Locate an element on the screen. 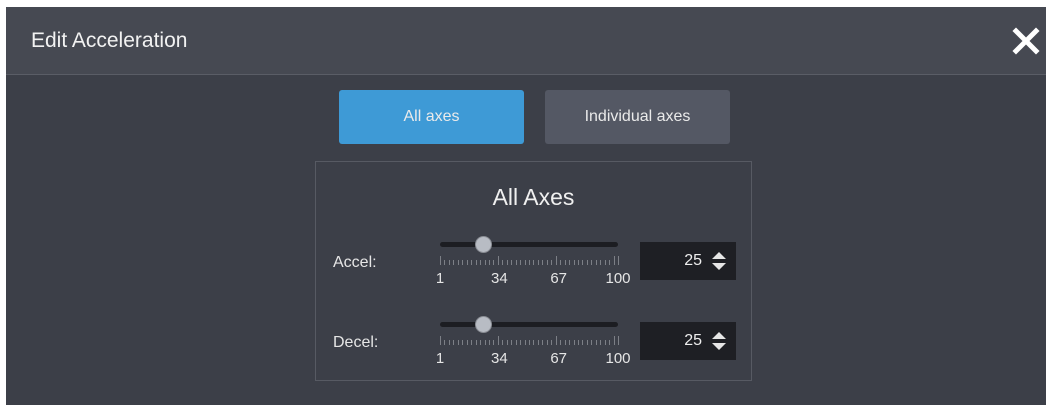 This screenshot has width=1052, height=405. decel-slider-thumb is located at coordinates (484, 324).